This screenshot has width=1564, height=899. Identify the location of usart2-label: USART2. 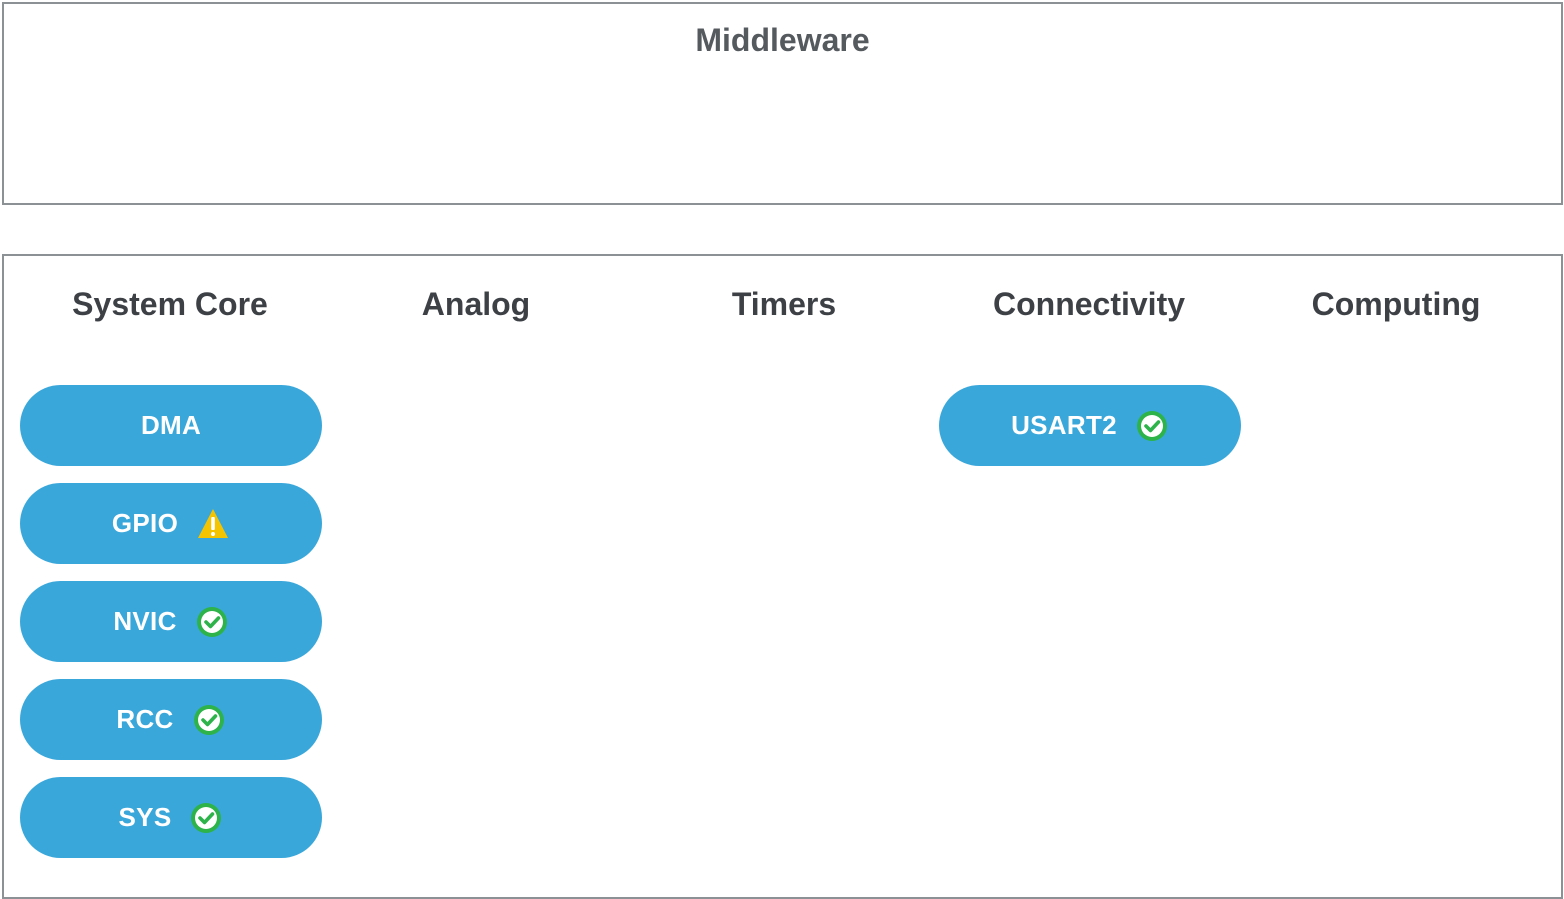
(1064, 425).